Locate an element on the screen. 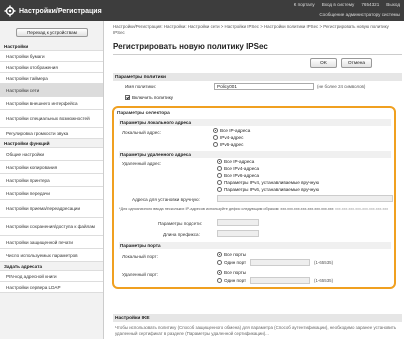 The height and width of the screenshot is (339, 404). local-port-one-radio: Один порт is located at coordinates (231, 262).